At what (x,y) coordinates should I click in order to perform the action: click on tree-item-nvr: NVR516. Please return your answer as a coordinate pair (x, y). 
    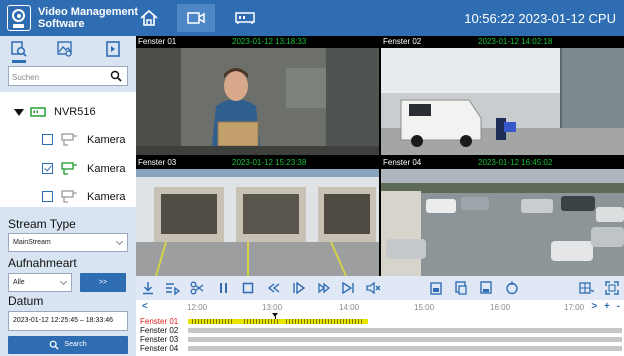
    Looking at the image, I should click on (55, 112).